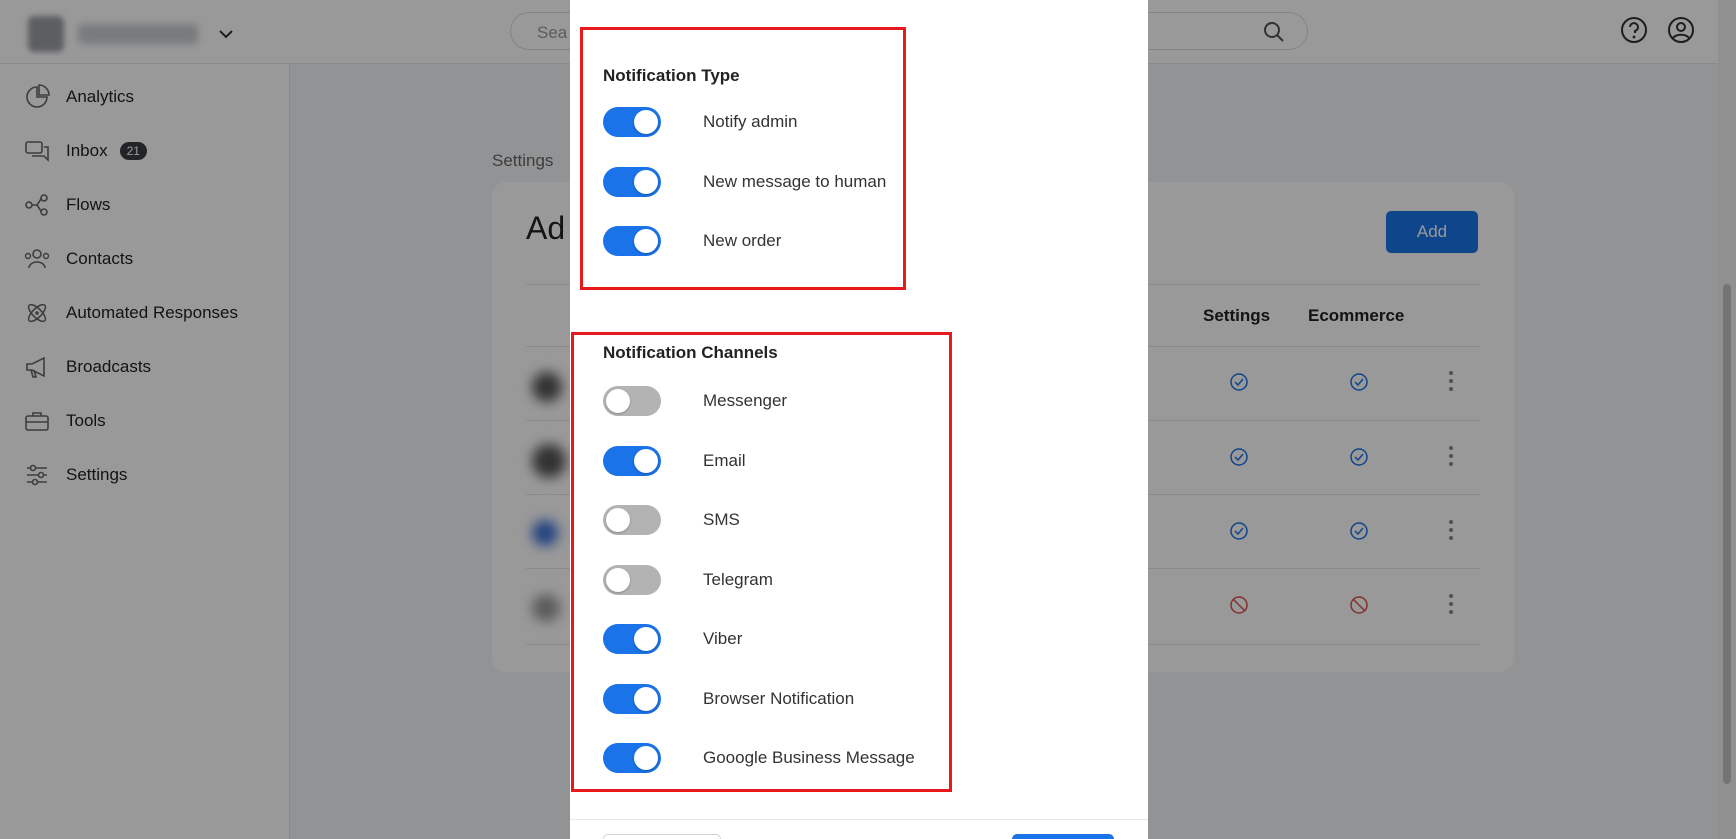  I want to click on cancel-button, so click(662, 836).